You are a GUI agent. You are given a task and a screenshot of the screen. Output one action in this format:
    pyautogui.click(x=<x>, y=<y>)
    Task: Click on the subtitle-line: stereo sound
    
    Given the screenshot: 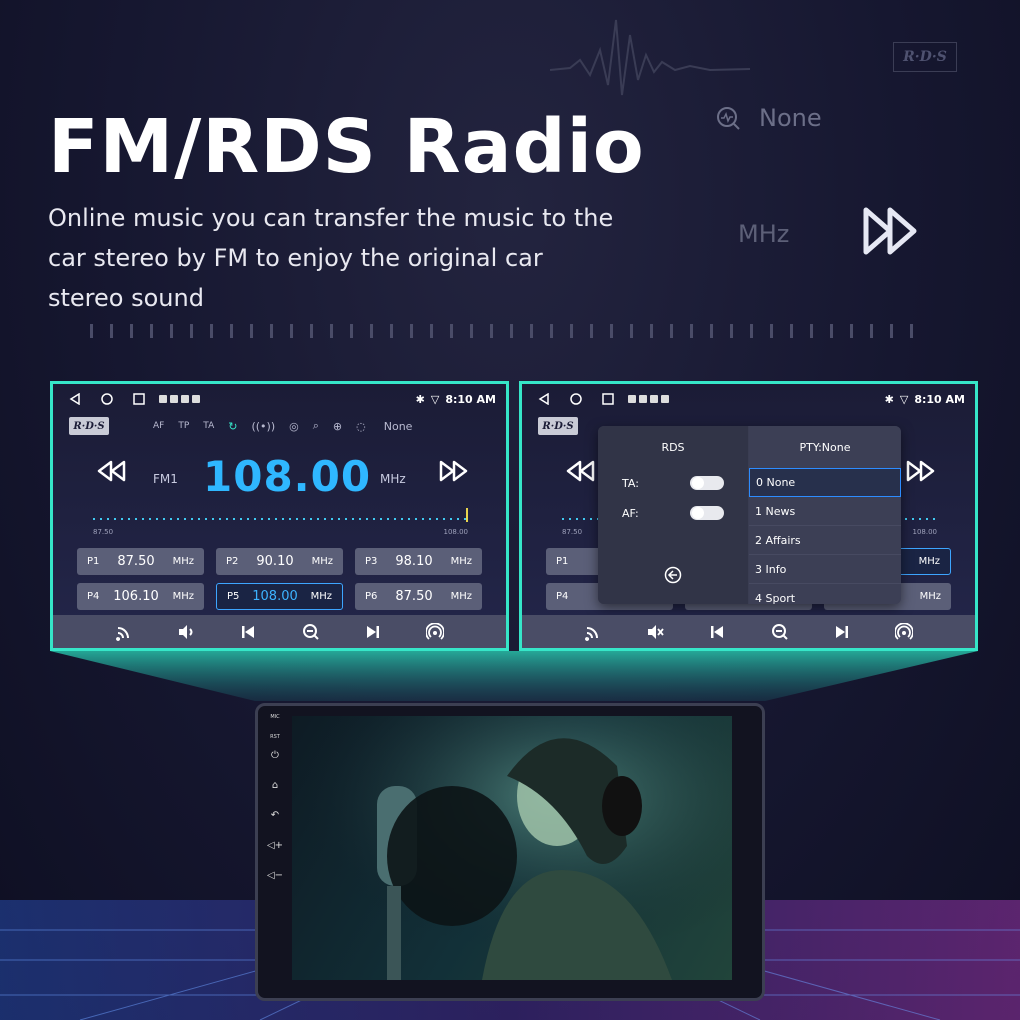 What is the action you would take?
    pyautogui.click(x=126, y=298)
    